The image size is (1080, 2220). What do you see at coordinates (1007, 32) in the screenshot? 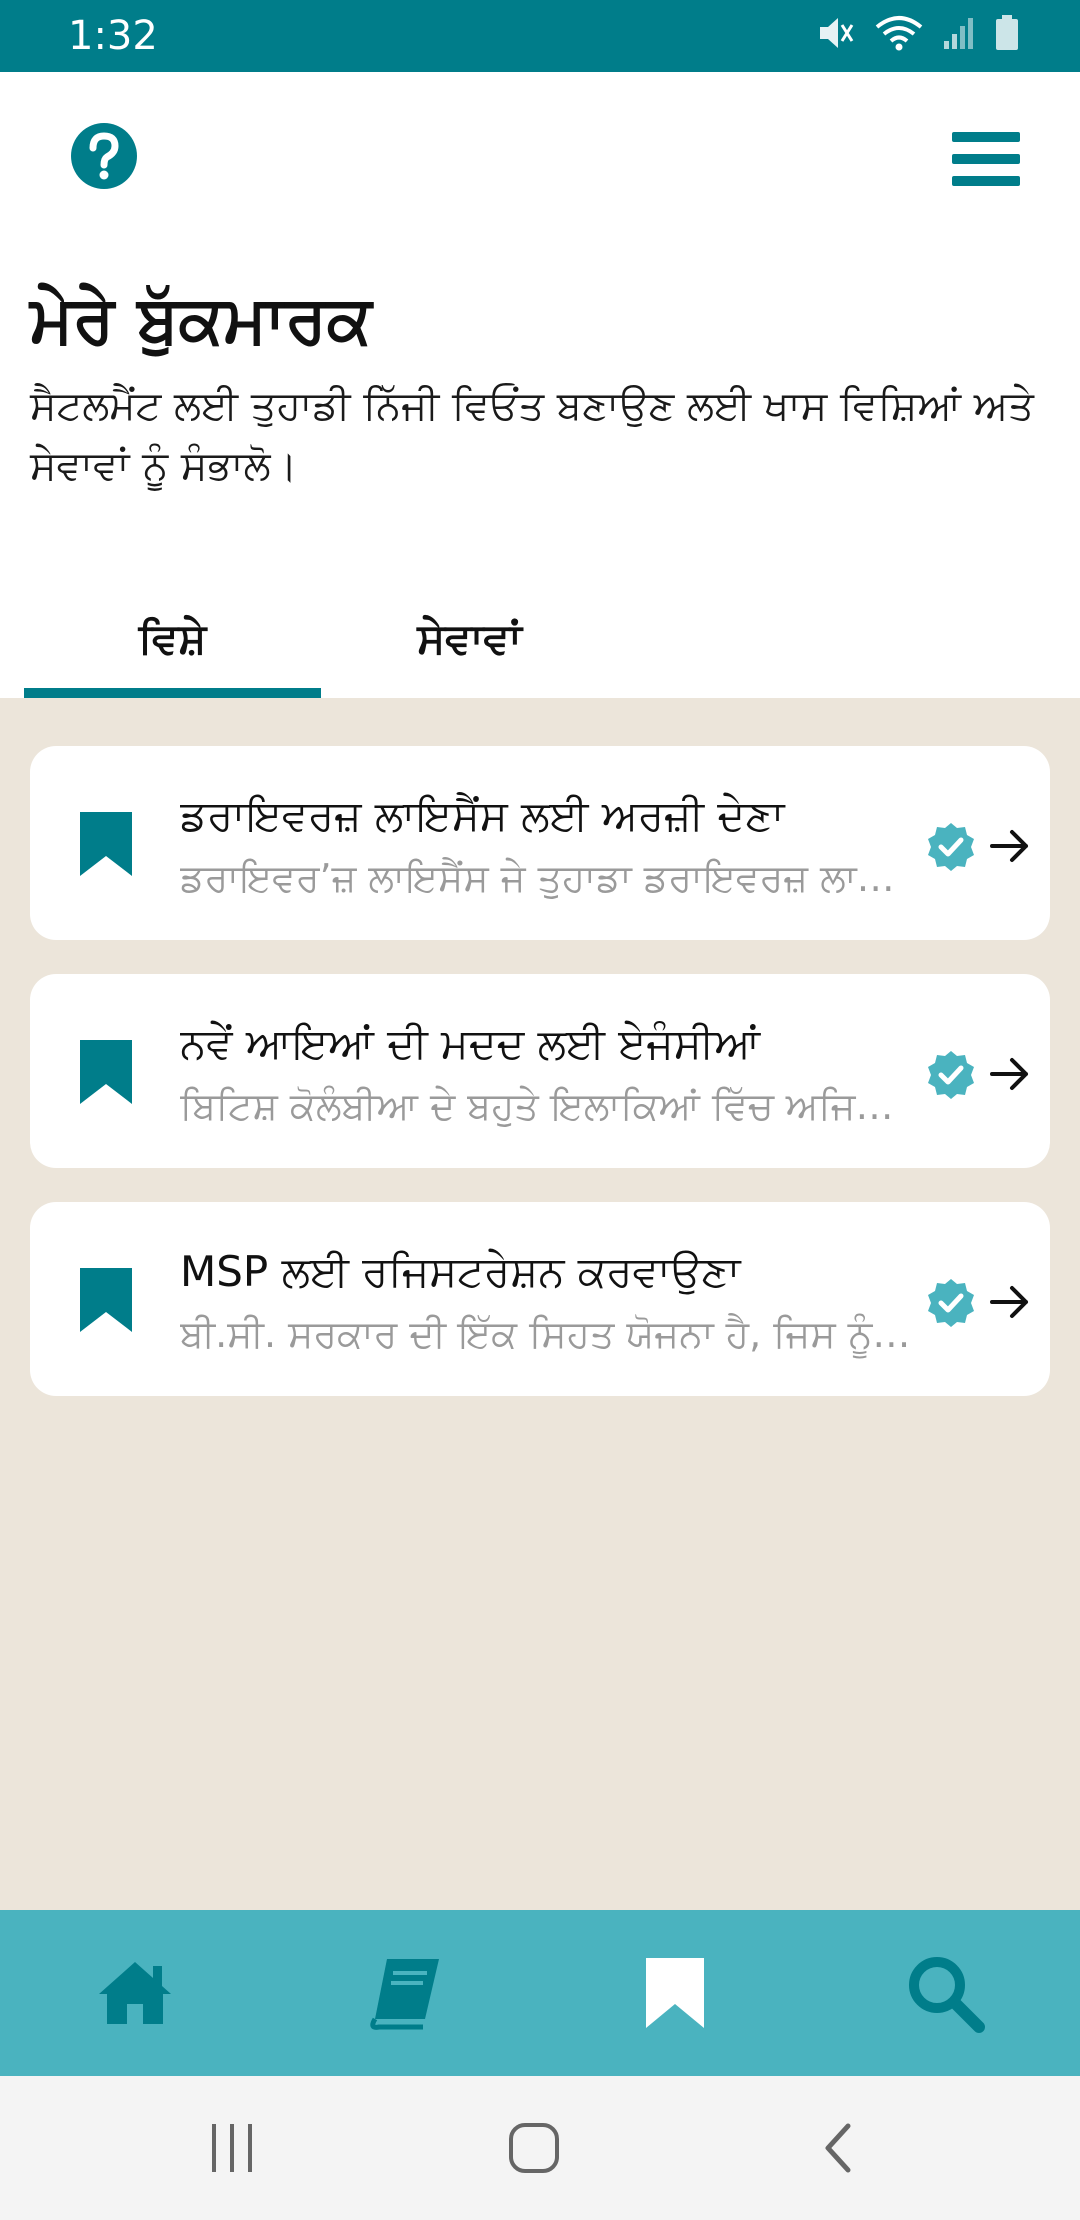
I see `battery-icon` at bounding box center [1007, 32].